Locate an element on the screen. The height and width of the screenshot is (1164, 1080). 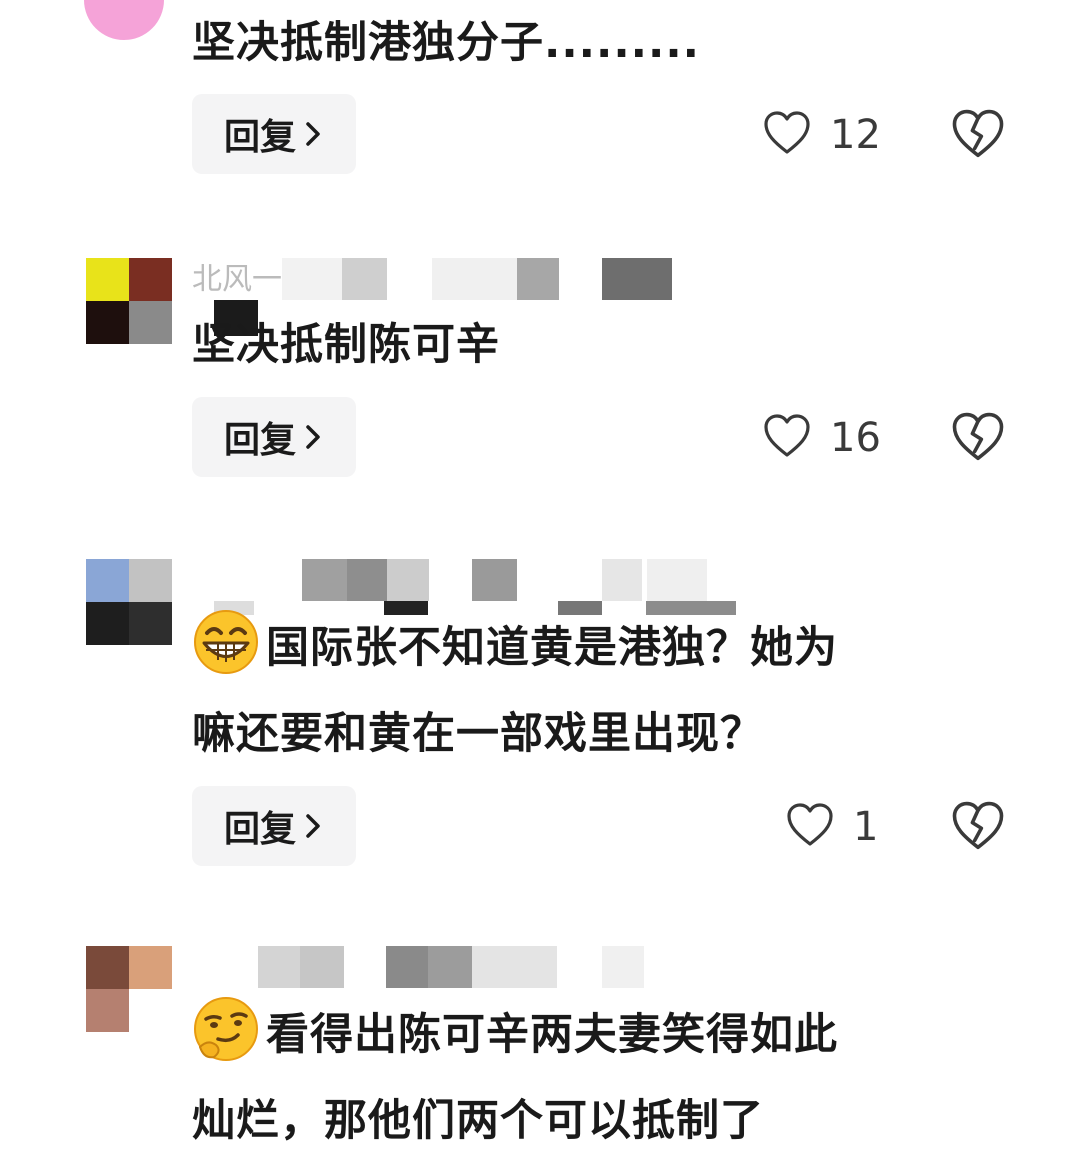
comment-text-line: 国际张不知道黄是港独？她为 is located at coordinates (515, 648).